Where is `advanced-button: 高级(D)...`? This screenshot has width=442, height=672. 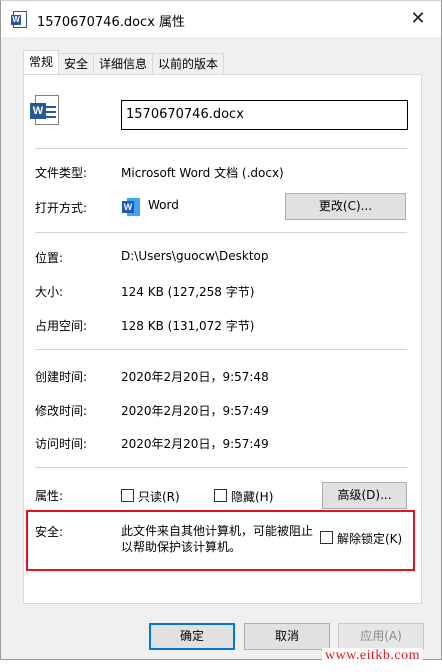 advanced-button: 高级(D)... is located at coordinates (364, 495).